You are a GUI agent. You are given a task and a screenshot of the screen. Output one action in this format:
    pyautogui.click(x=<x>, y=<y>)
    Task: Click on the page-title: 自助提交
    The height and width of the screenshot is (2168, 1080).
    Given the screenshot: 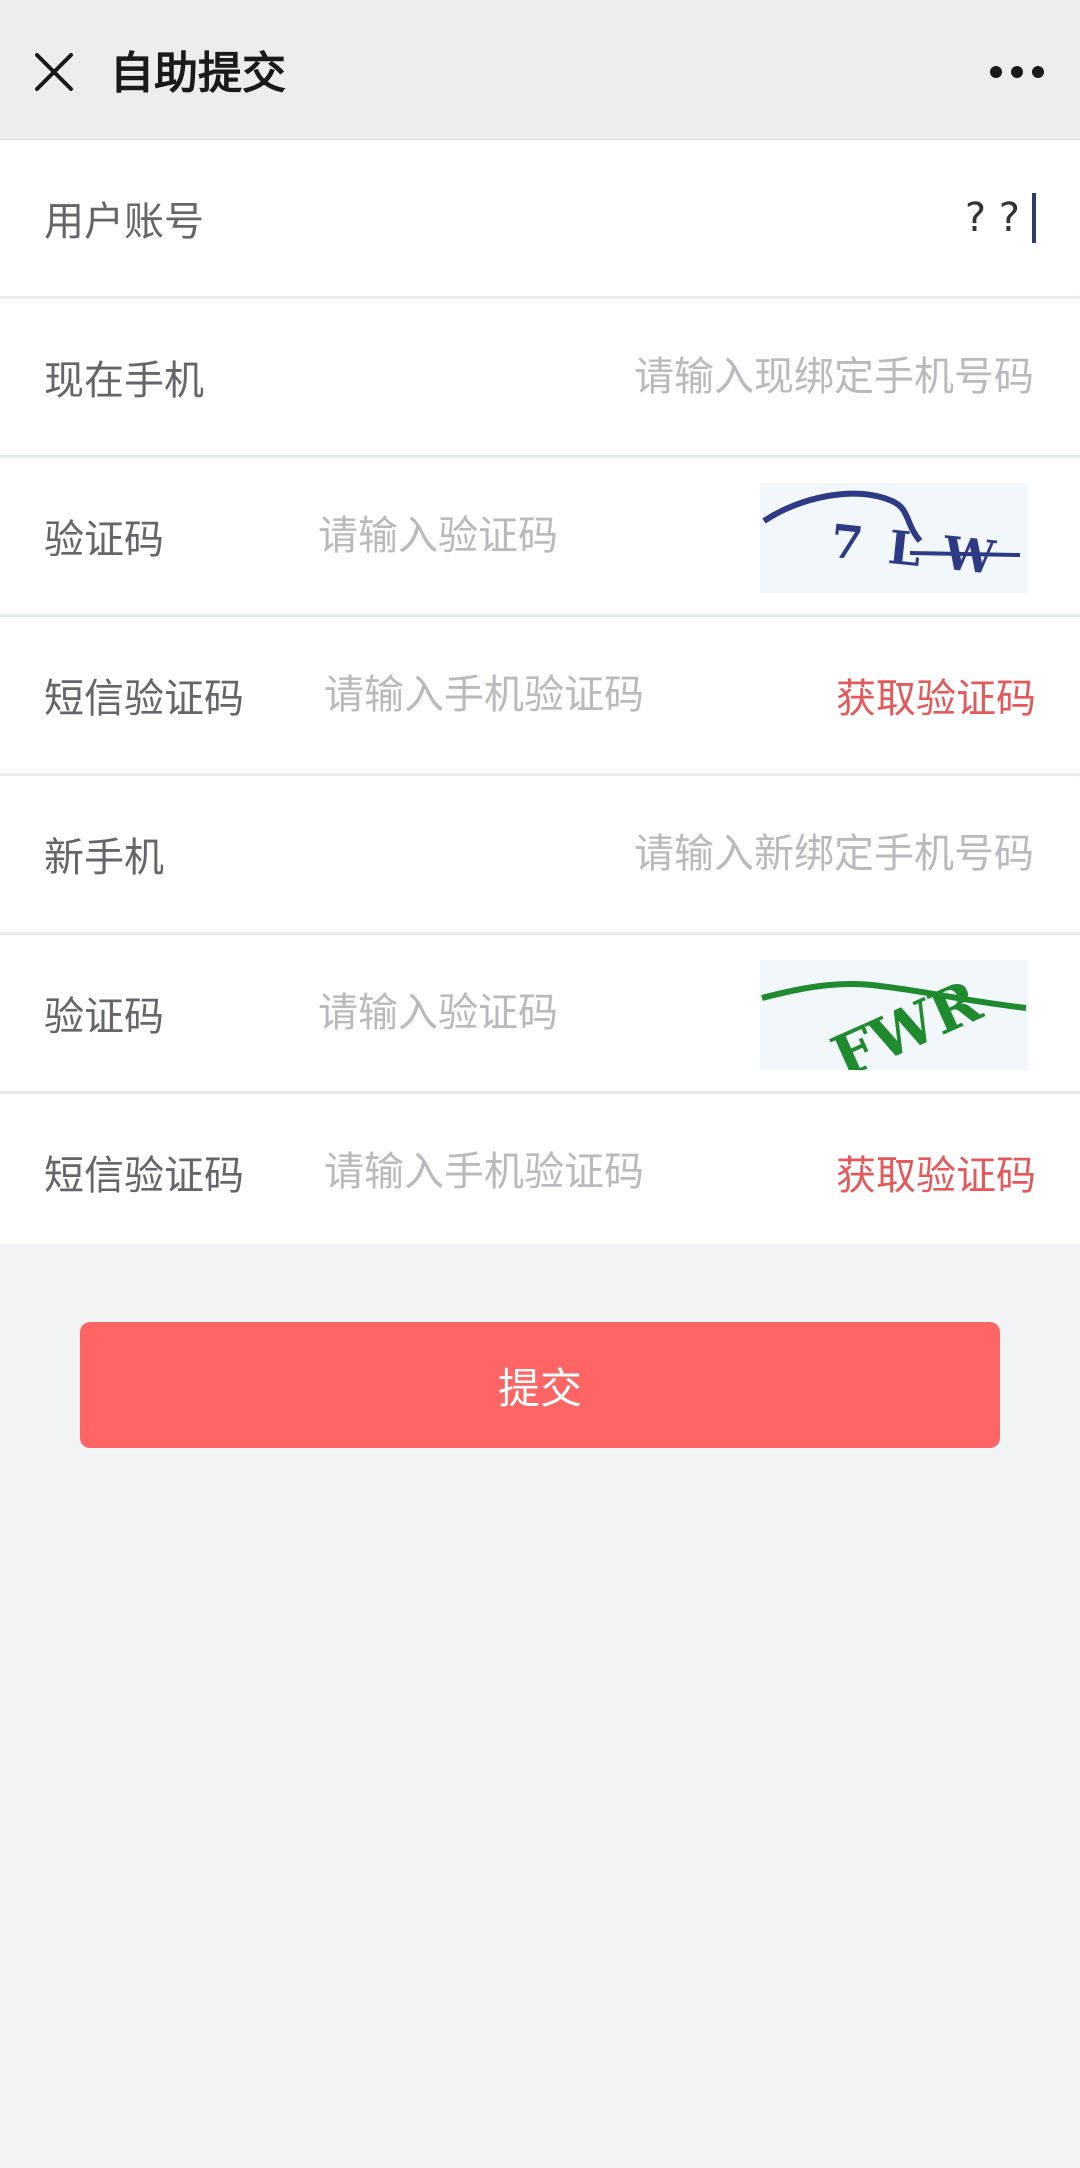 What is the action you would take?
    pyautogui.click(x=198, y=73)
    